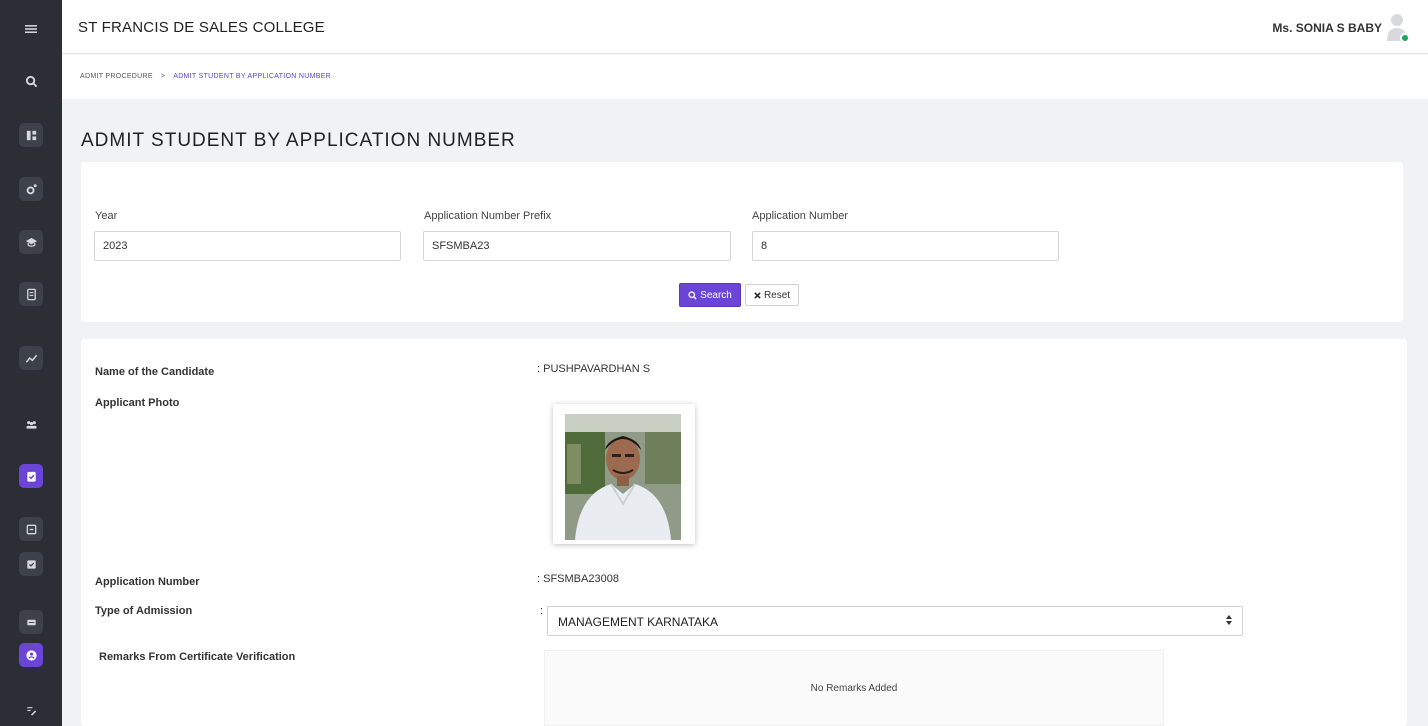  I want to click on applicant-photo-label: Applicant Photo, so click(137, 403).